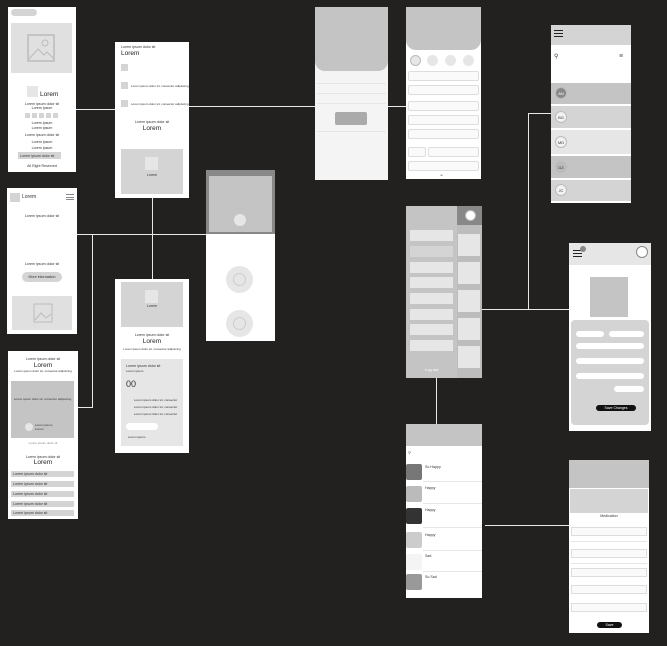 The height and width of the screenshot is (646, 667). What do you see at coordinates (591, 114) in the screenshot?
I see `screen-users: ⚲ ≡ AN BG MD DZ JC` at bounding box center [591, 114].